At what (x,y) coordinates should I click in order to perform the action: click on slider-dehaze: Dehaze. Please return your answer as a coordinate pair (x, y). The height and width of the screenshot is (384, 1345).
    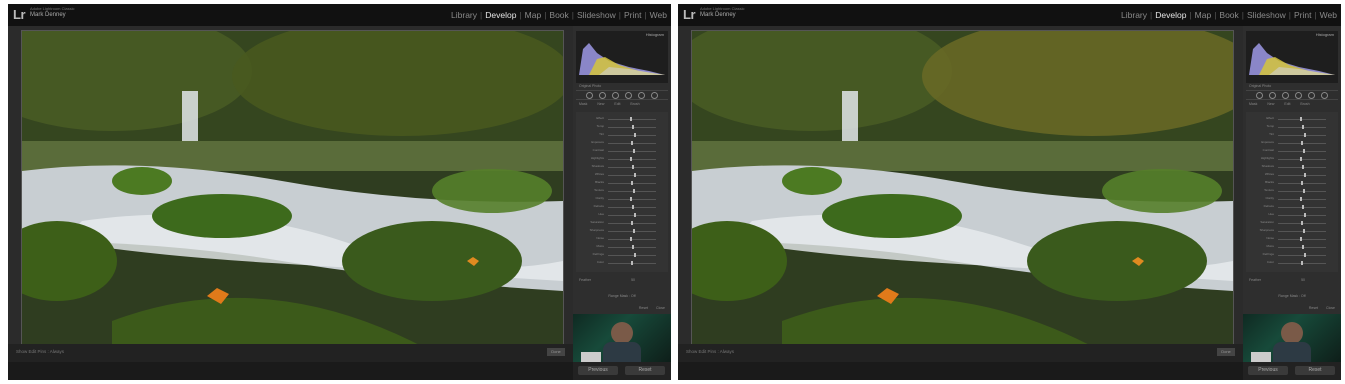
    Looking at the image, I should click on (622, 207).